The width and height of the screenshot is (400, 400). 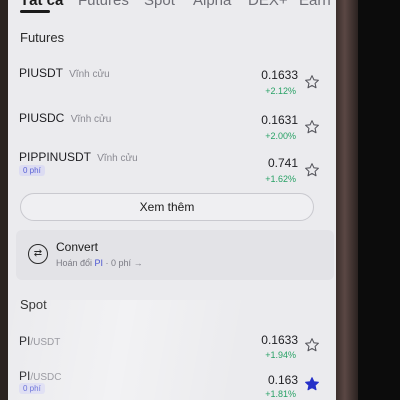 I want to click on tab-alpha: Alpha, so click(x=212, y=4).